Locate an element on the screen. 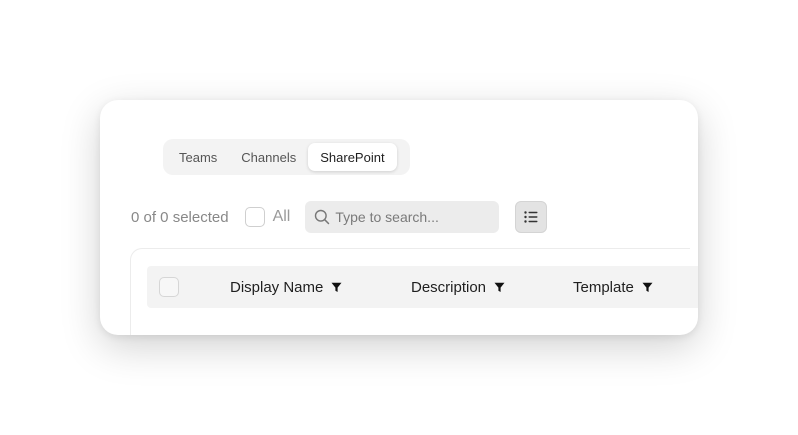 The height and width of the screenshot is (435, 798). column-label: Template is located at coordinates (603, 287).